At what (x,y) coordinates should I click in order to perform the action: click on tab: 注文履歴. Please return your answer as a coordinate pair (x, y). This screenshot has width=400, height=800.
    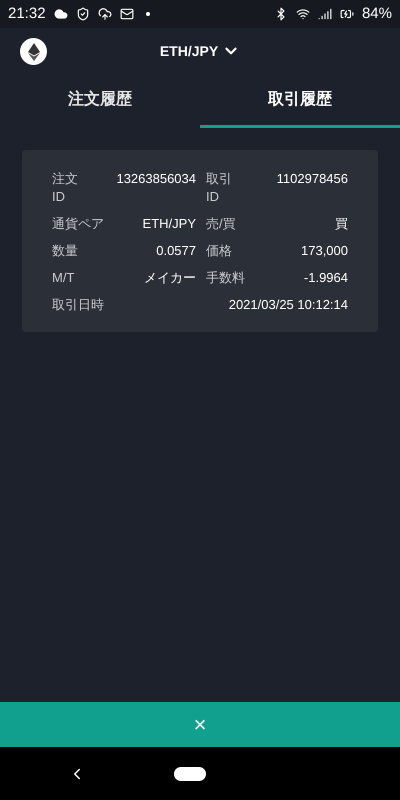
    Looking at the image, I should click on (100, 101).